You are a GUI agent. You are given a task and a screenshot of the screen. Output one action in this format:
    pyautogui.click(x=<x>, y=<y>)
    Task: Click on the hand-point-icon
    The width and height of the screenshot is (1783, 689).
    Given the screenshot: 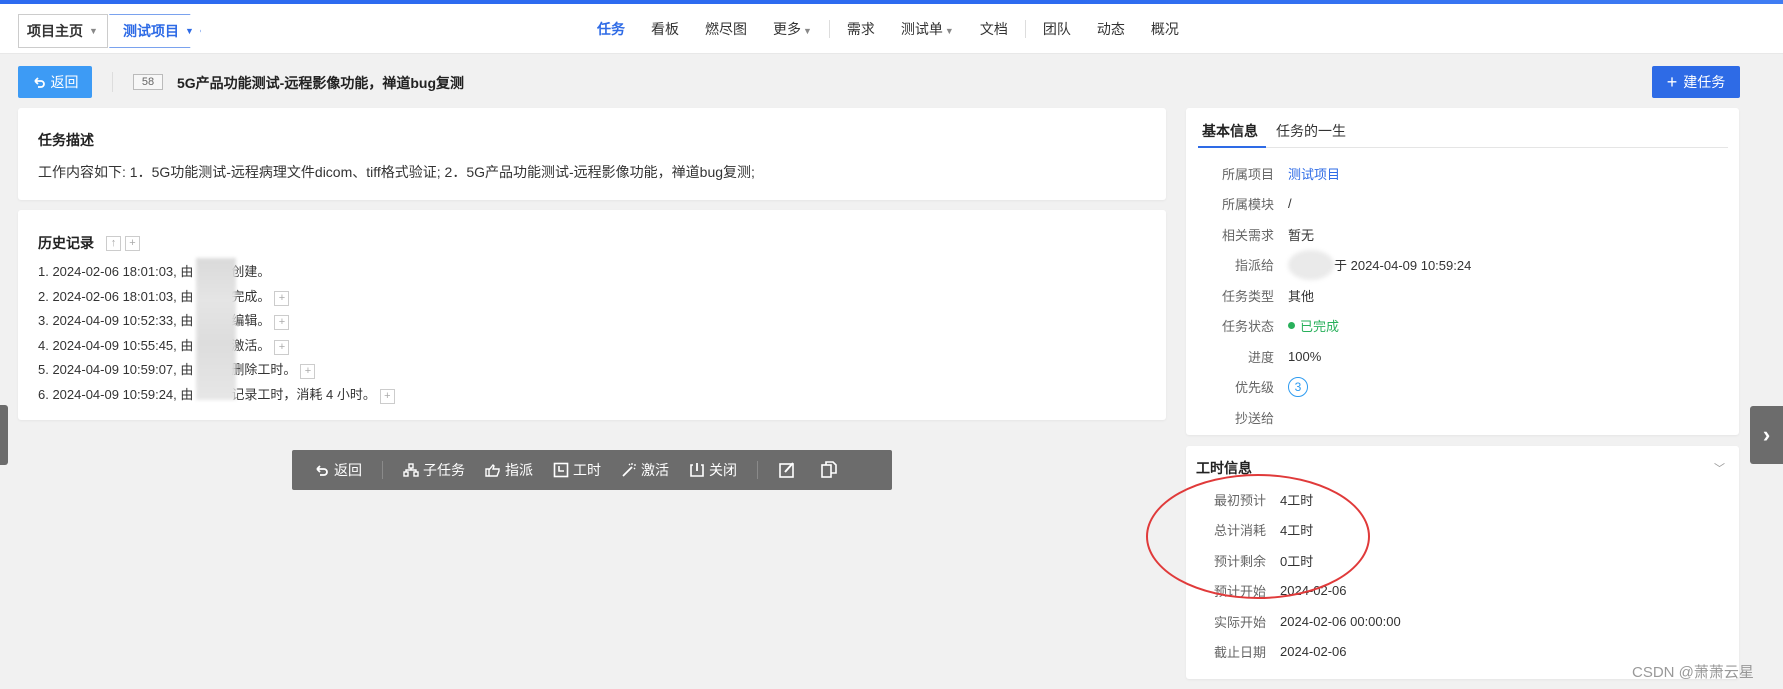 What is the action you would take?
    pyautogui.click(x=492, y=470)
    